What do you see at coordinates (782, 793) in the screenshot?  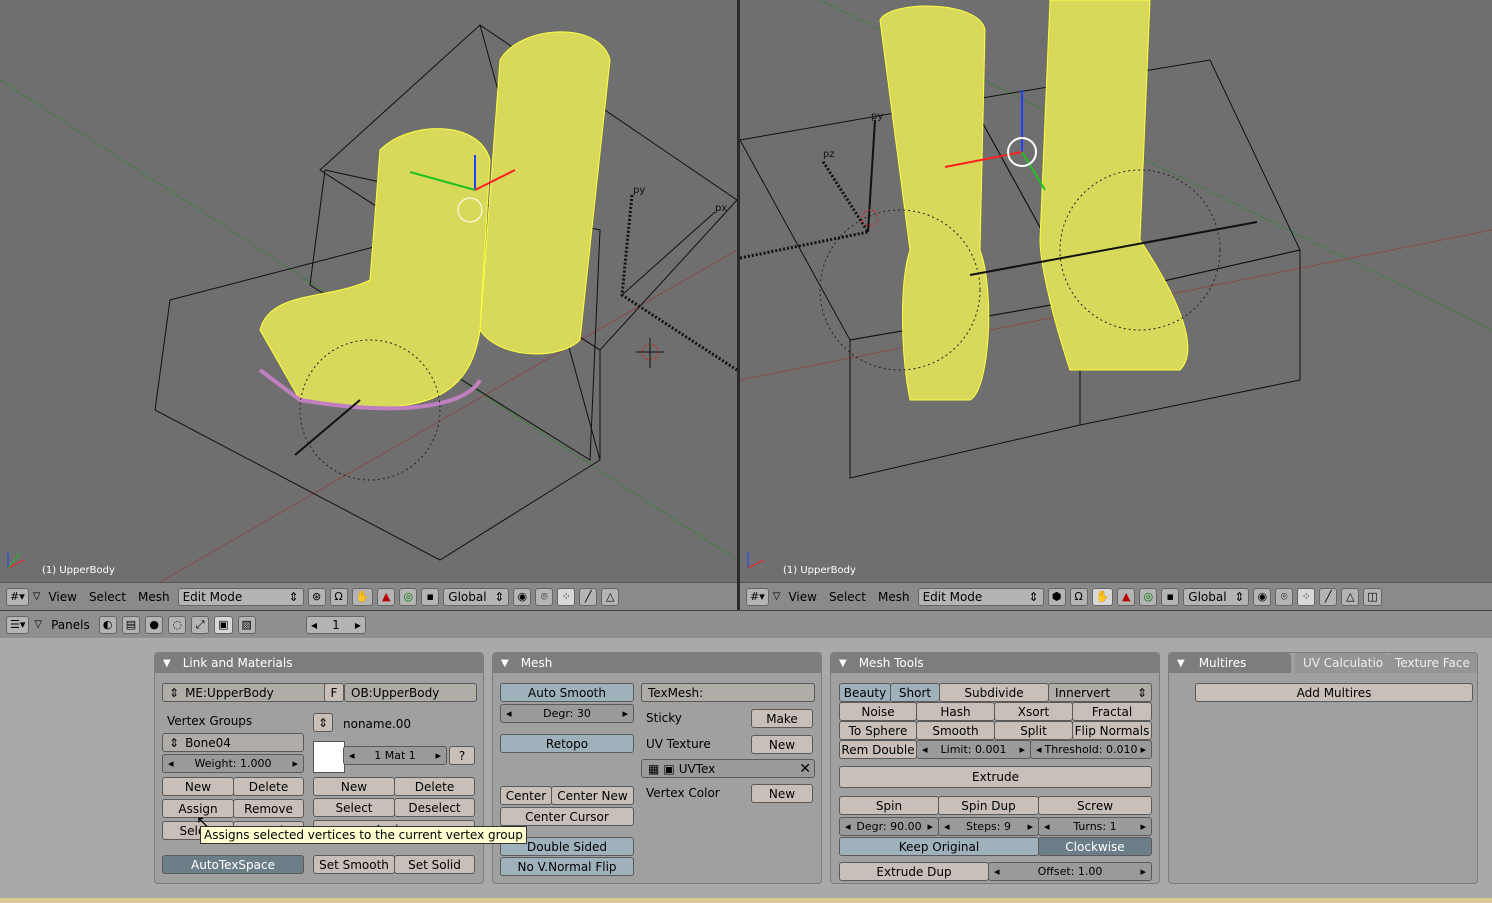 I see `vertex-color-new-button: New` at bounding box center [782, 793].